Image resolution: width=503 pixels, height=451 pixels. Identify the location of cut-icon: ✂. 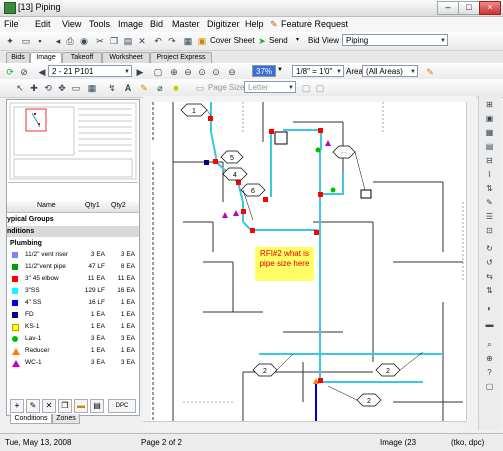
(100, 41).